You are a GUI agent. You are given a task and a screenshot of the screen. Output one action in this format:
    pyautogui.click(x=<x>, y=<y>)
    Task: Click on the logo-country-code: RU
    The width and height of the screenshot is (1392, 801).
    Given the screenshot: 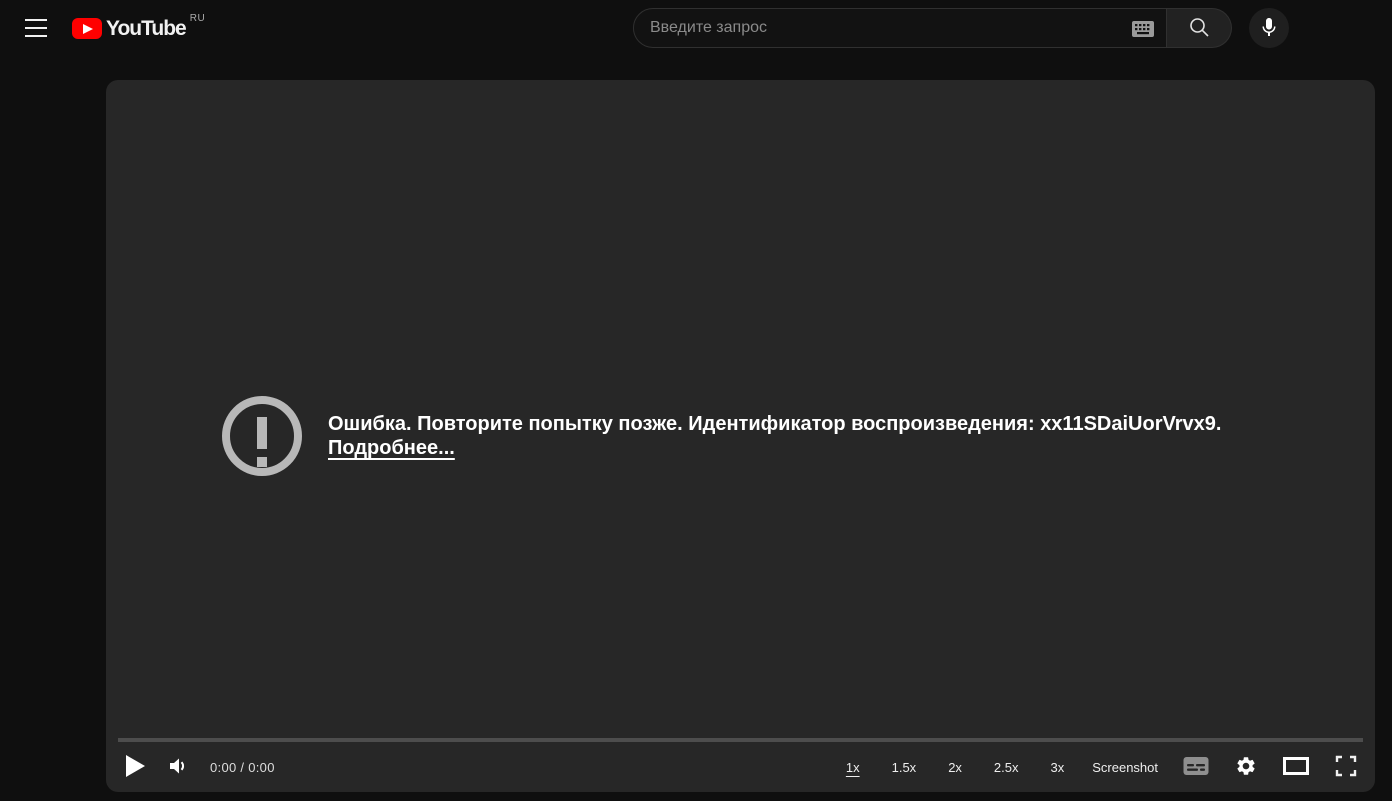 What is the action you would take?
    pyautogui.click(x=197, y=18)
    